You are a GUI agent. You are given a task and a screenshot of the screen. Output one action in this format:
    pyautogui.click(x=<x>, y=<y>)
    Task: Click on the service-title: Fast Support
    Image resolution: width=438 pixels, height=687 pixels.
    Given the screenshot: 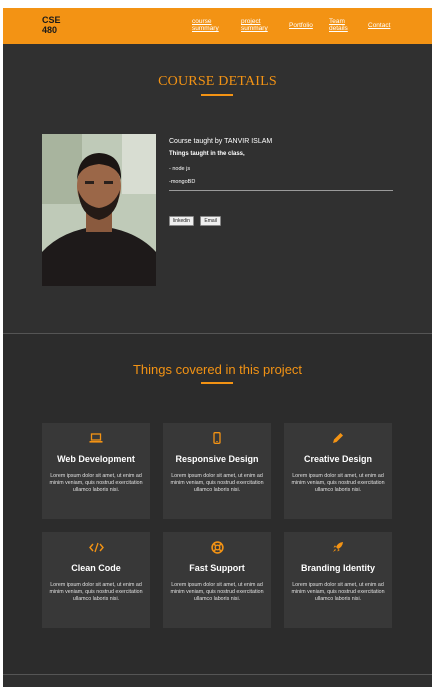 What is the action you would take?
    pyautogui.click(x=217, y=568)
    